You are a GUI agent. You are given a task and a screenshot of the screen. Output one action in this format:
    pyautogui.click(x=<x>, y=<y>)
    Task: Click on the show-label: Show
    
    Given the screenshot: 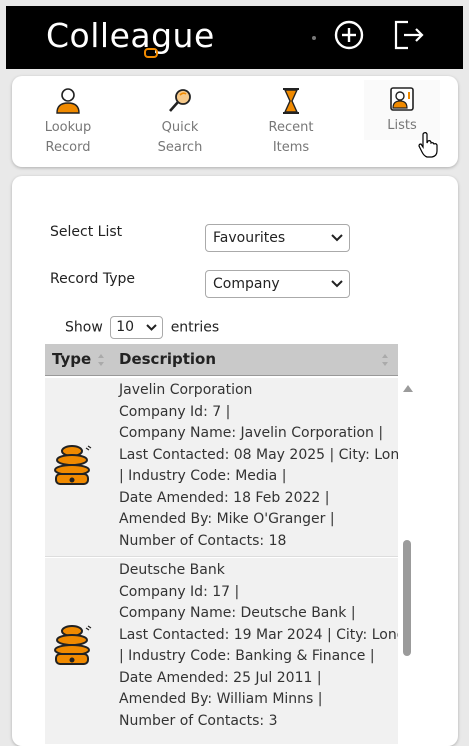 What is the action you would take?
    pyautogui.click(x=84, y=327)
    